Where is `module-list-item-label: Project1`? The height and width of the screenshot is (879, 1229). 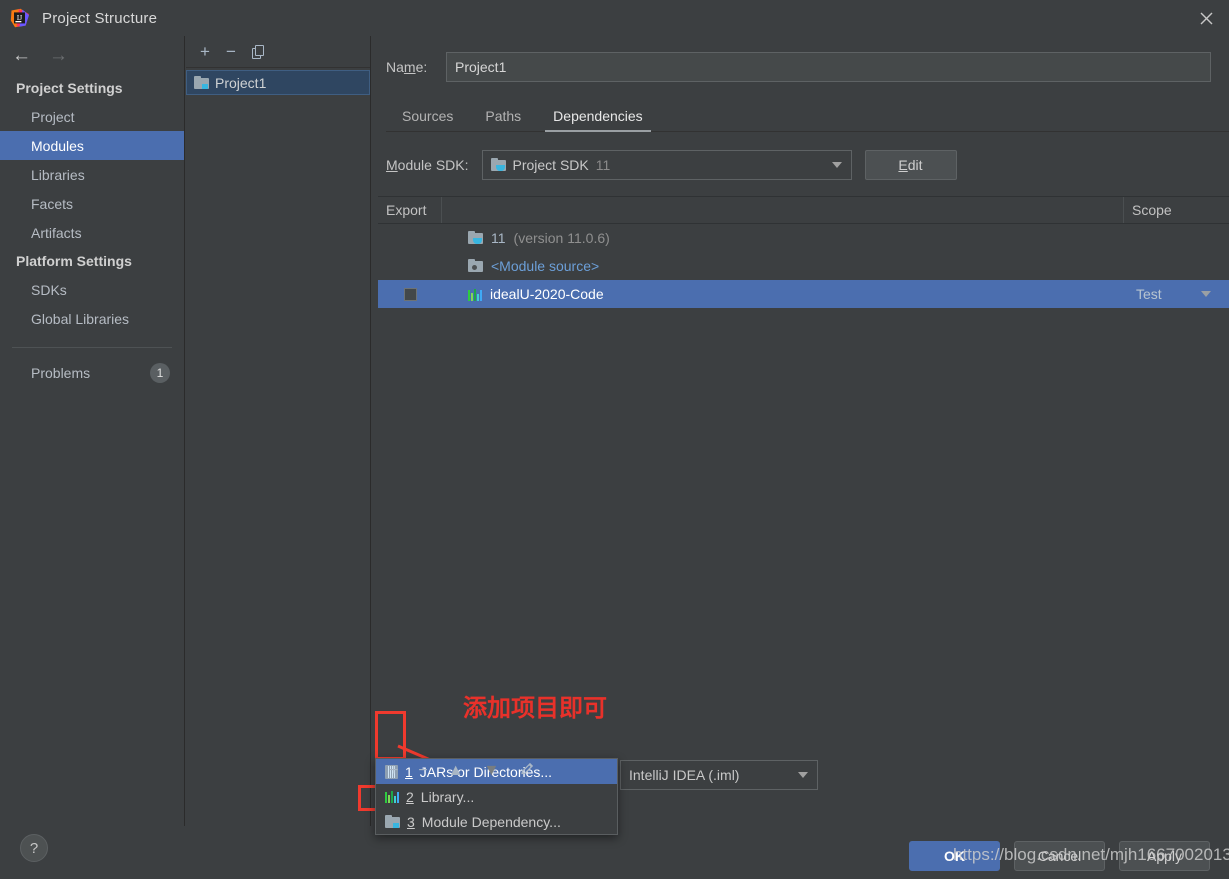
module-list-item-label: Project1 is located at coordinates (241, 82).